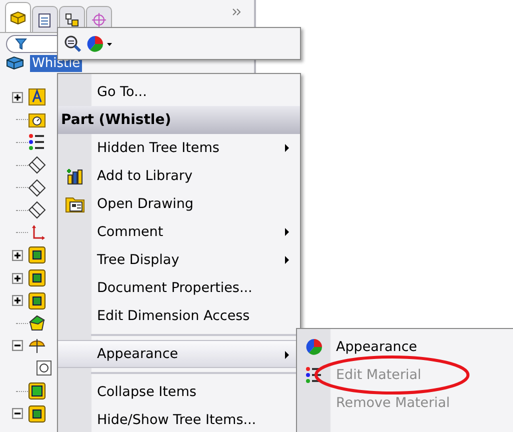  What do you see at coordinates (179, 260) in the screenshot?
I see `menu-item: Tree Display` at bounding box center [179, 260].